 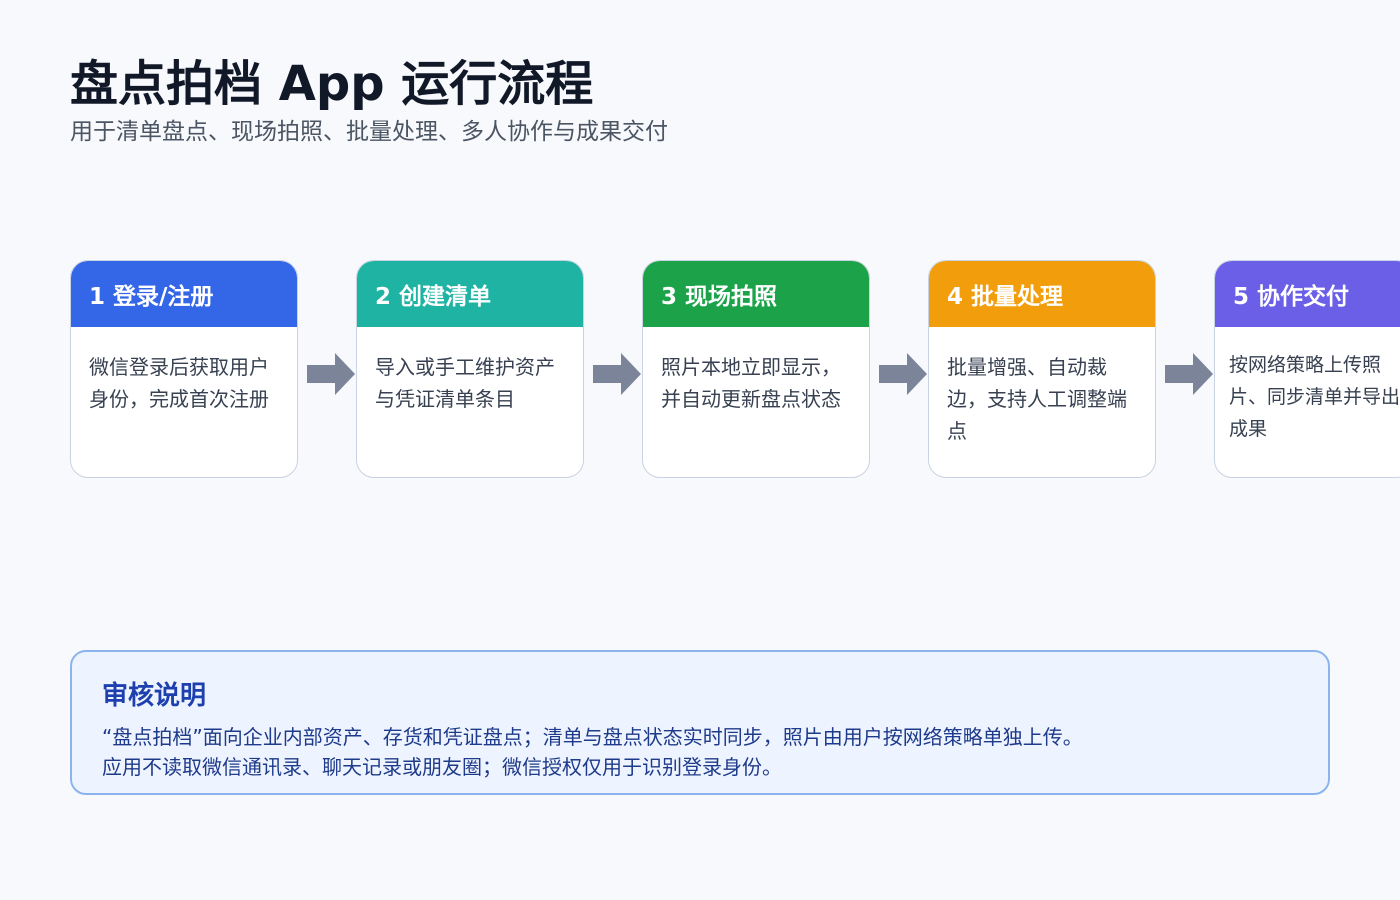 What do you see at coordinates (465, 383) in the screenshot?
I see `step-desc-create-list: 导入或手工维护资产与凭证清单条目` at bounding box center [465, 383].